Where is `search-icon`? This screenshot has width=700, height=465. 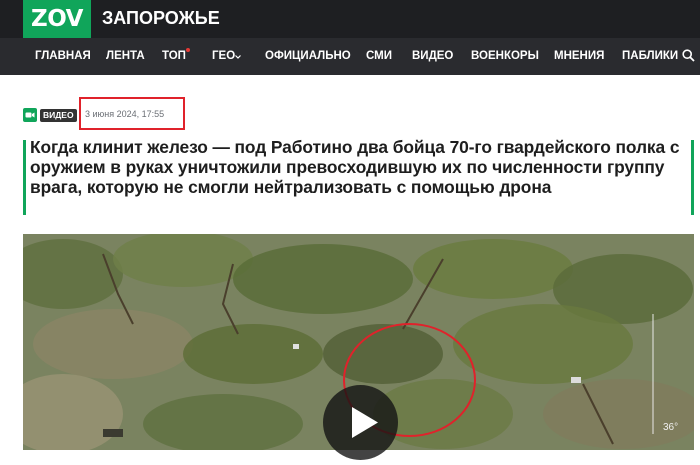
search-icon is located at coordinates (688, 55).